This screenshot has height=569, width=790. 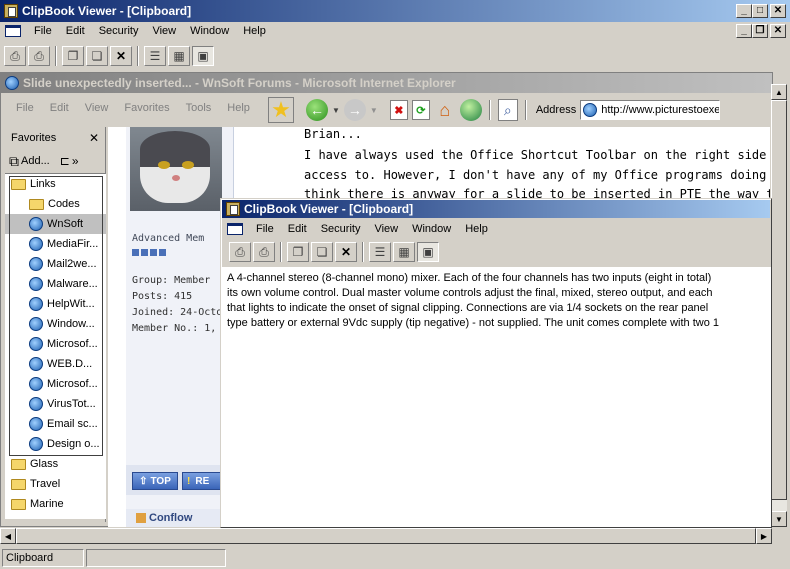 What do you see at coordinates (265, 229) in the screenshot?
I see `inner-menu-file: File` at bounding box center [265, 229].